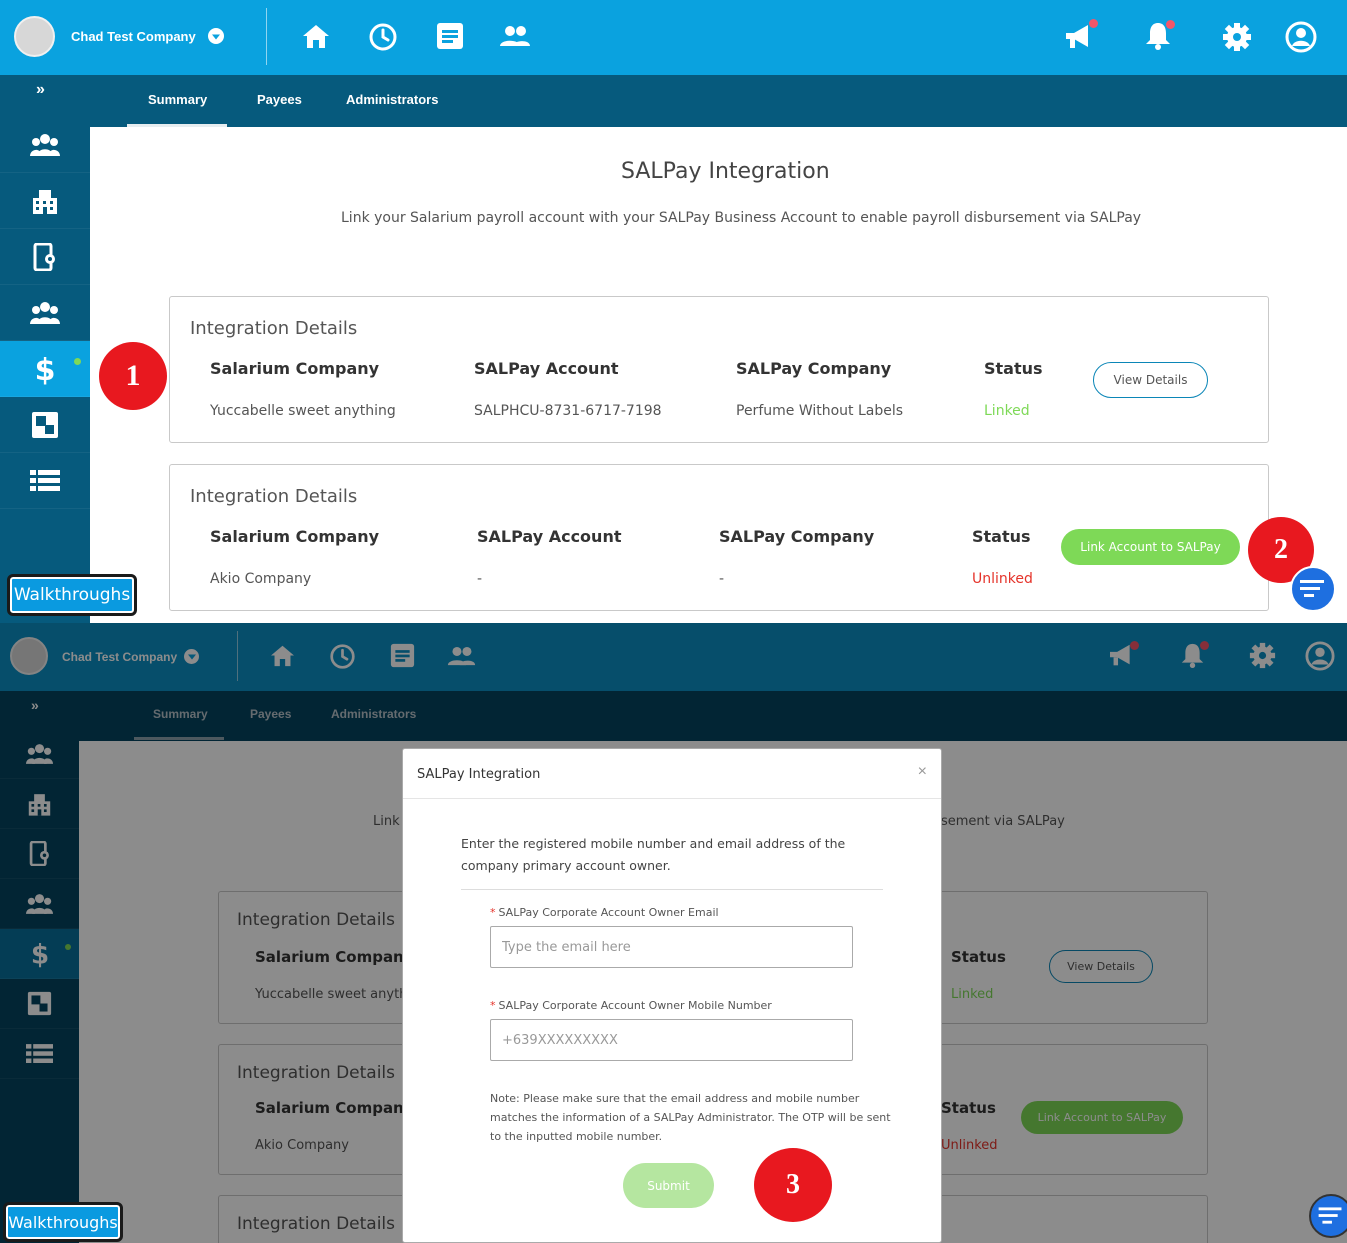  I want to click on mobile-number-field, so click(671, 1040).